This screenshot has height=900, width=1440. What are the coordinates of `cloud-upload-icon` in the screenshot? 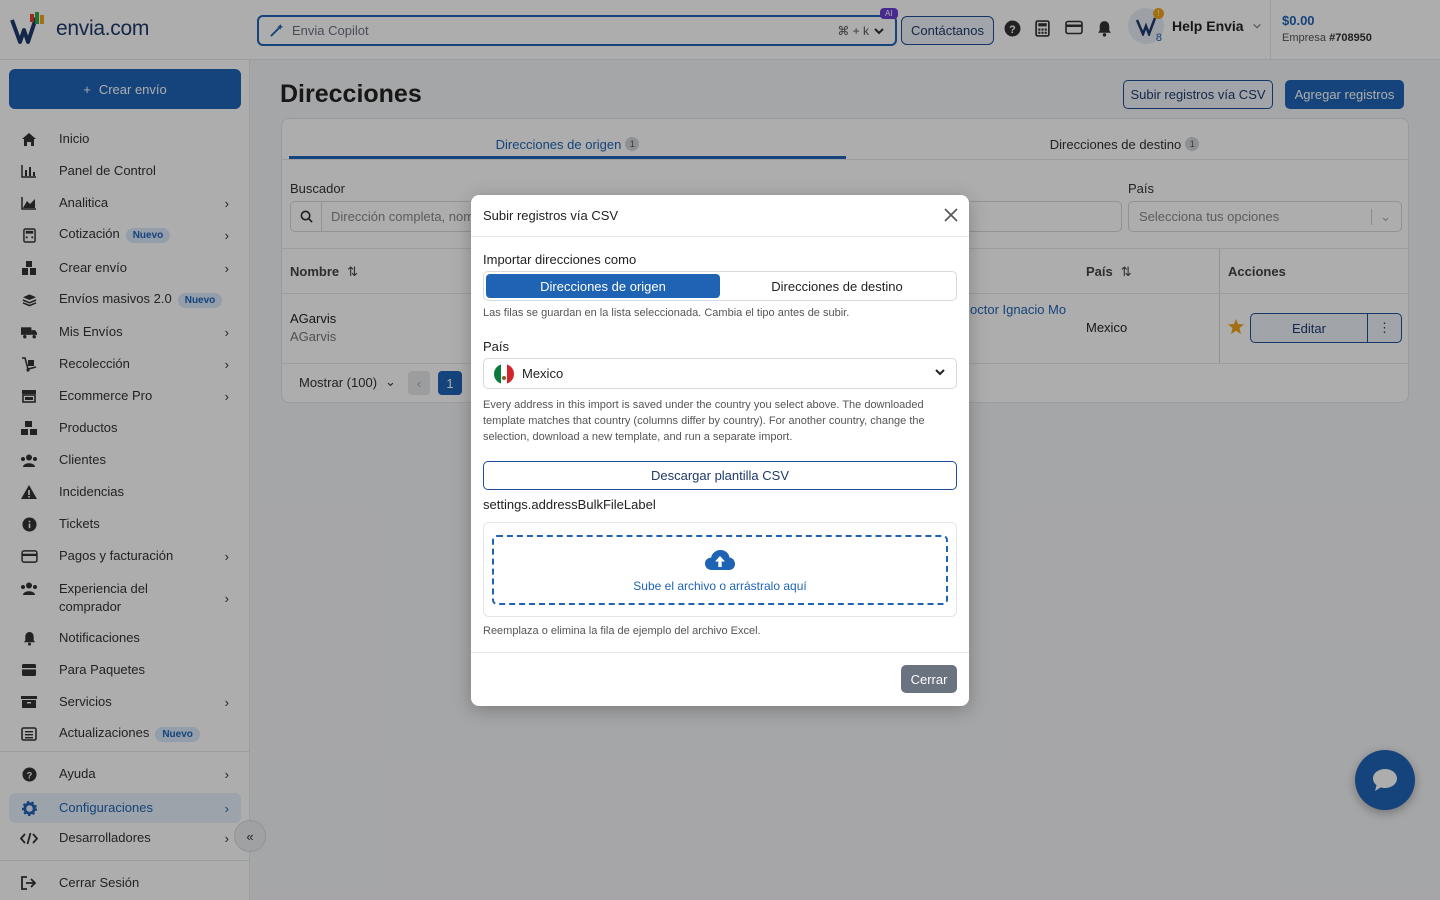 It's located at (720, 561).